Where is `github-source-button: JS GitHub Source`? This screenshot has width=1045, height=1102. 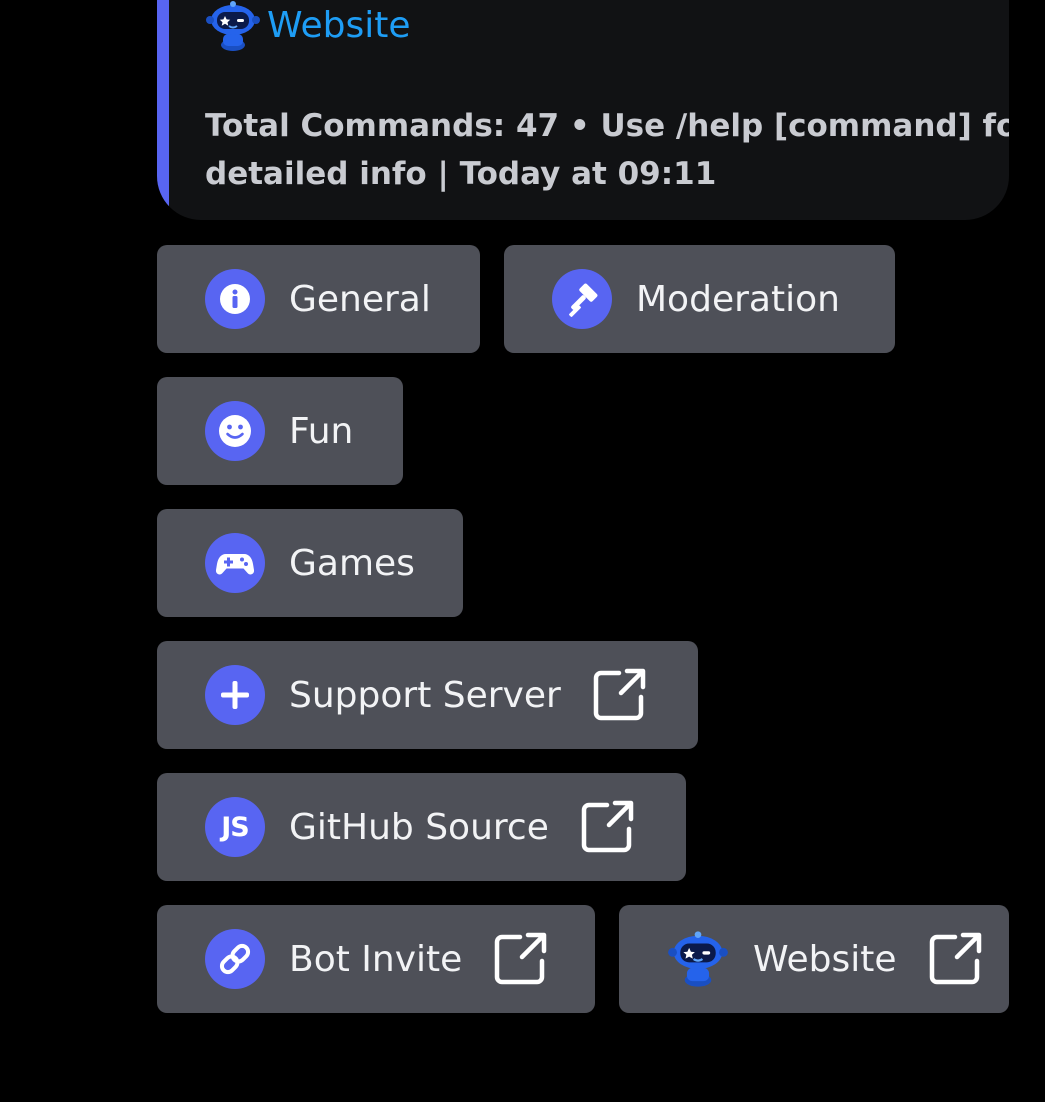 github-source-button: JS GitHub Source is located at coordinates (421, 827).